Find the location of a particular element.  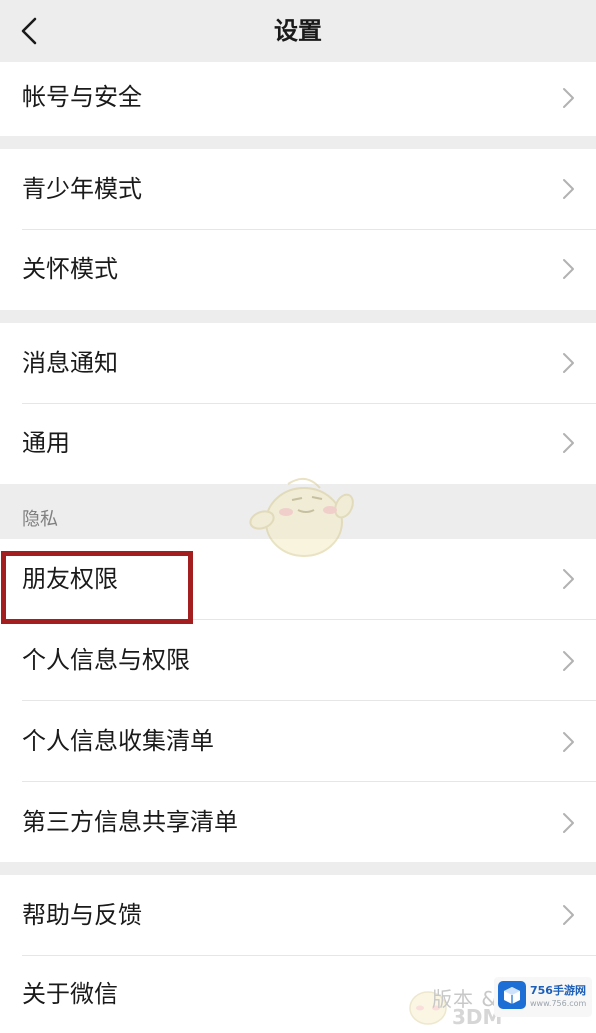

settings-item-label: 通用 is located at coordinates (46, 443).